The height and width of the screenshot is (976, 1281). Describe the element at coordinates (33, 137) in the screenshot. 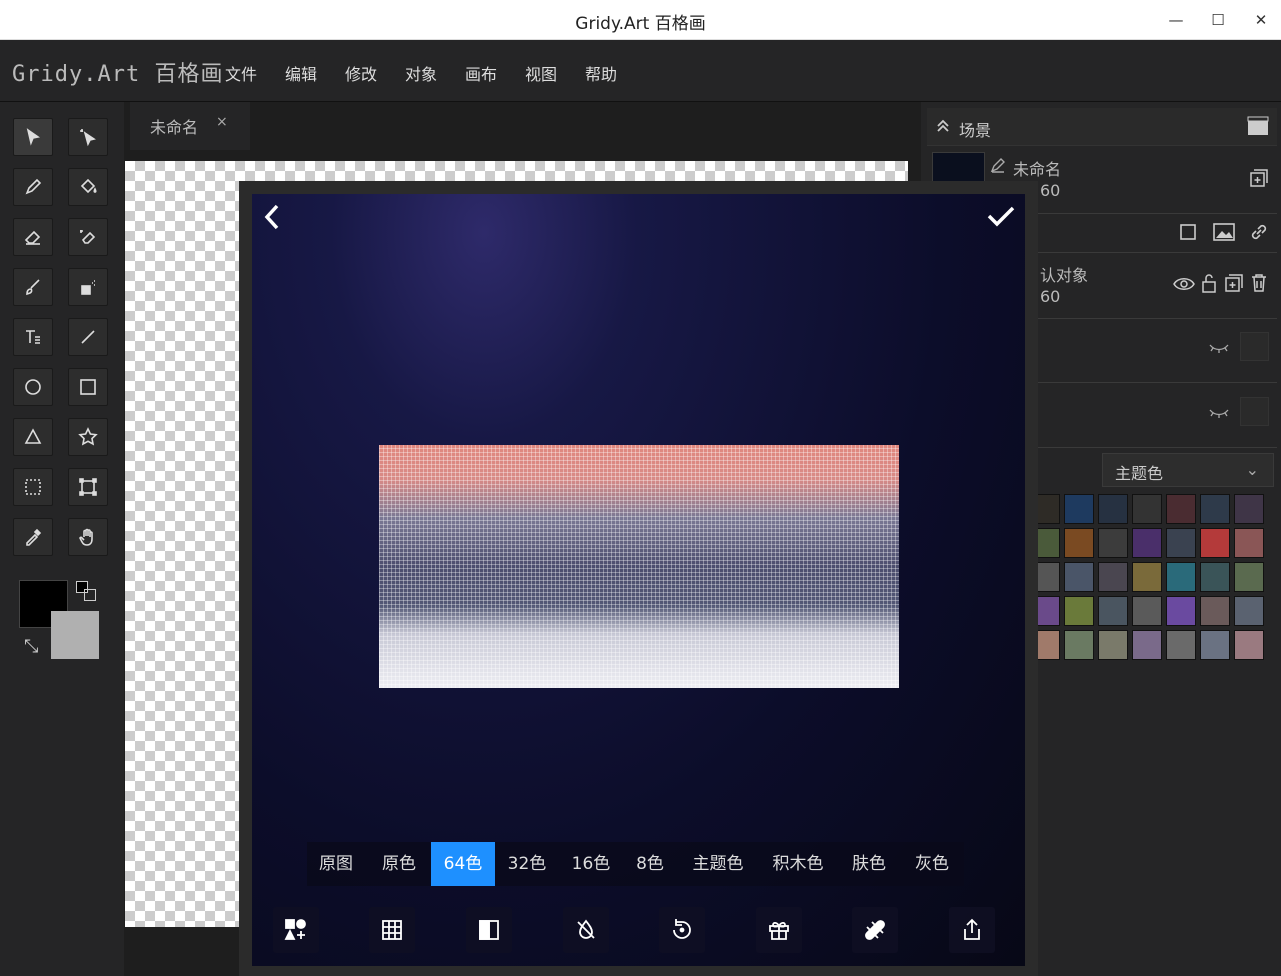

I see `select-tool` at that location.